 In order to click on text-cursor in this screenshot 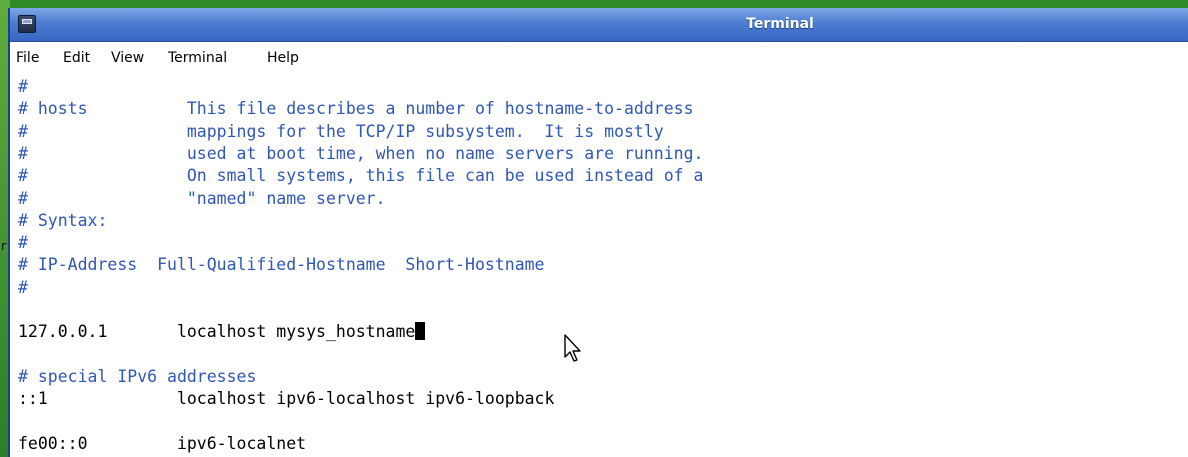, I will do `click(420, 331)`.